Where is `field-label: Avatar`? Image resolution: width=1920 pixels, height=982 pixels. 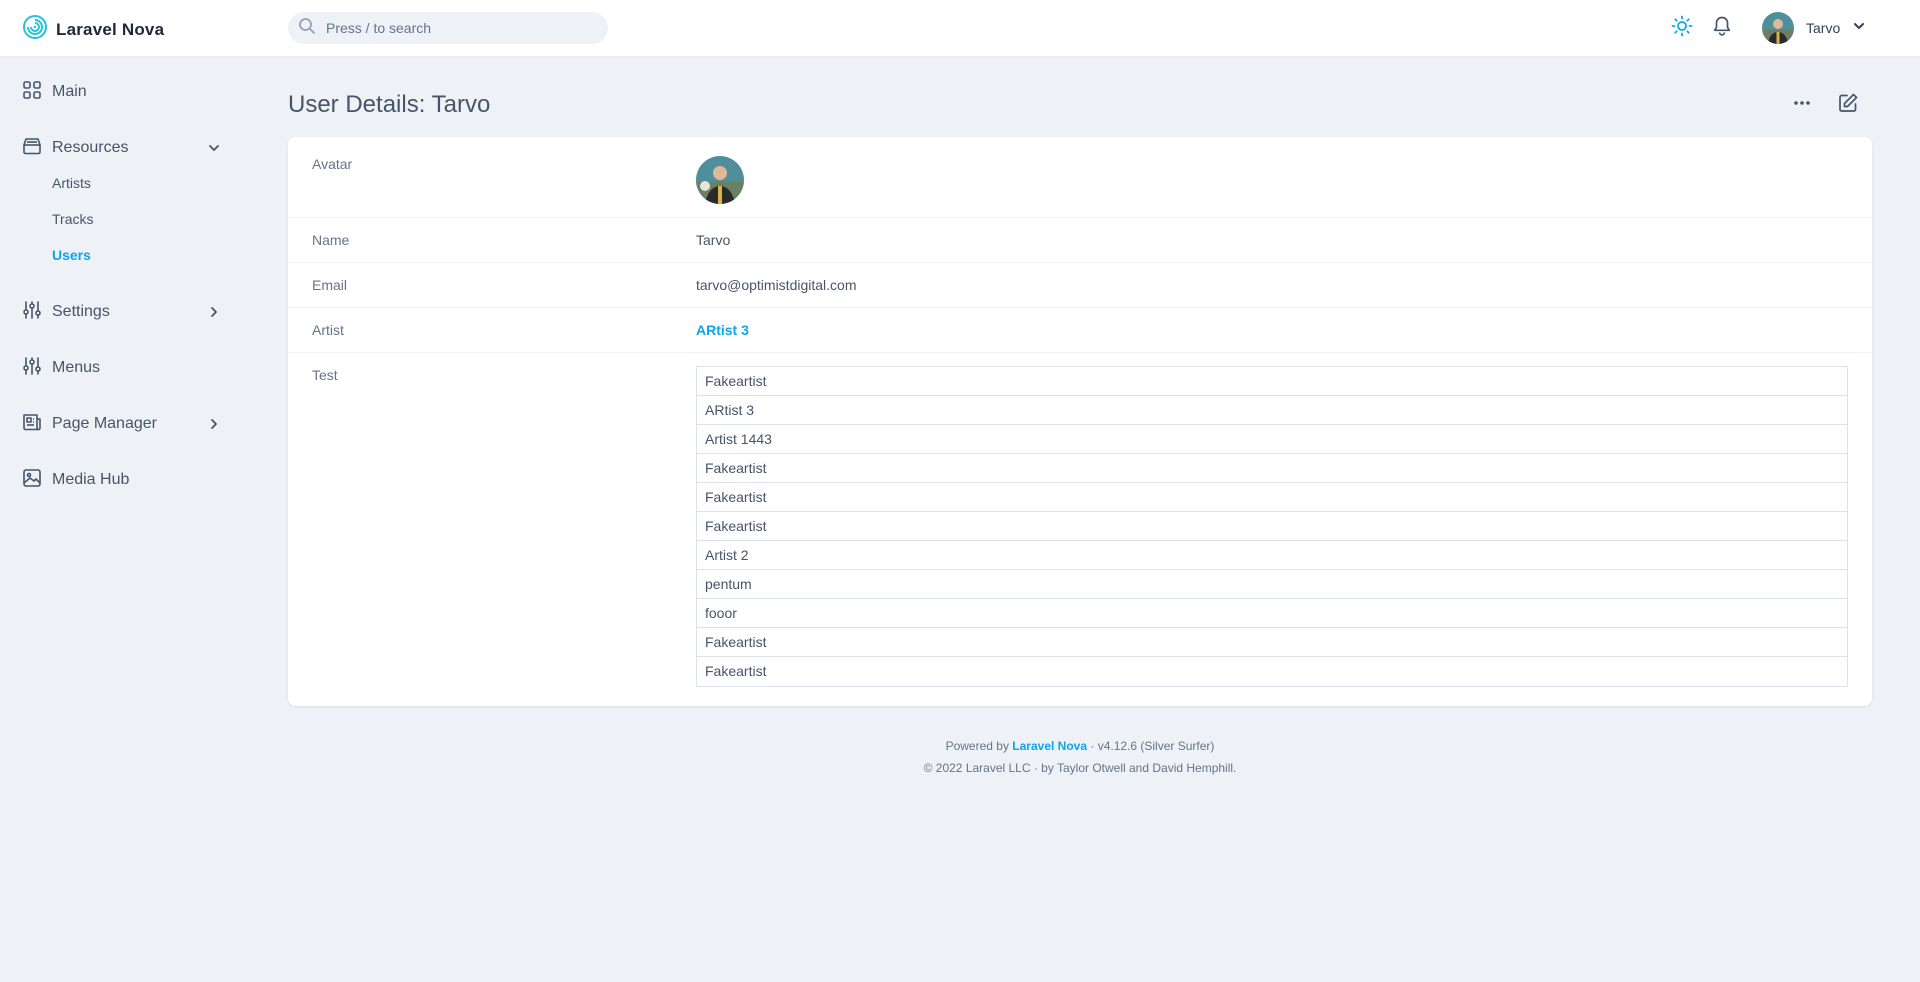
field-label: Avatar is located at coordinates (332, 164).